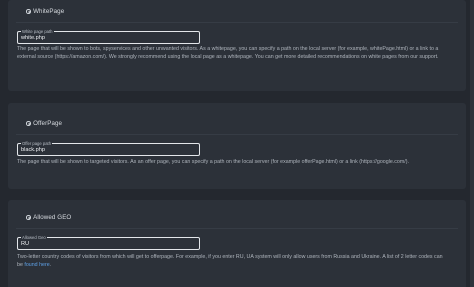 This screenshot has width=474, height=287. I want to click on offerpage-path-label: Offer page path, so click(37, 143).